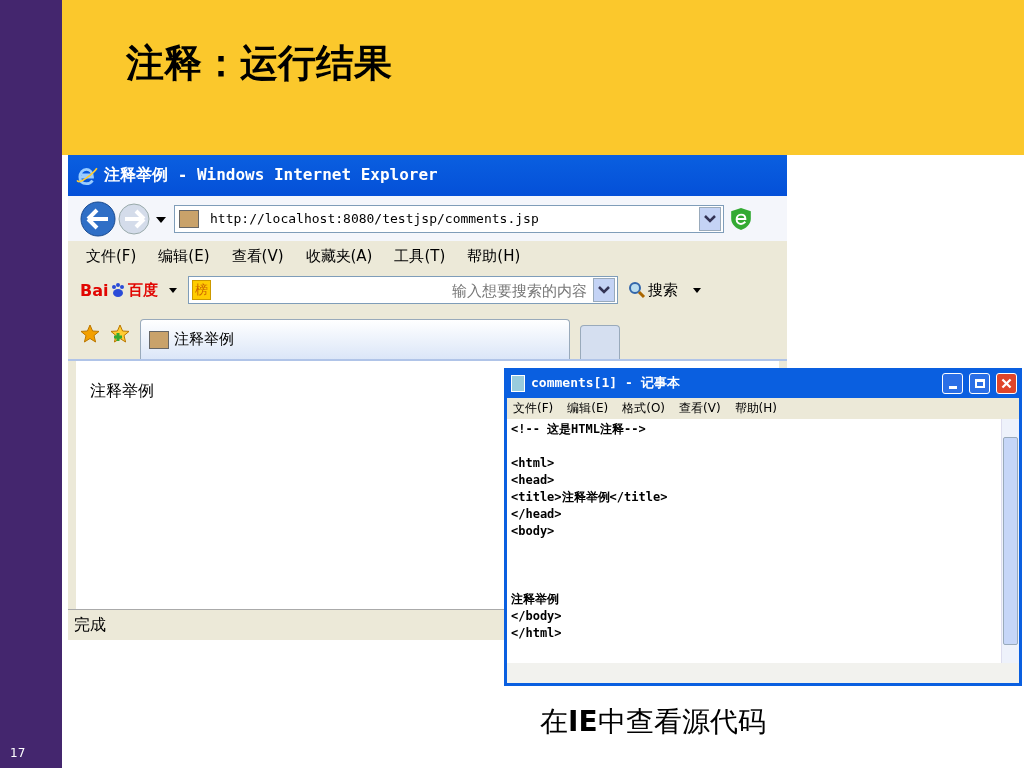  I want to click on code-line: </body>, so click(537, 616).